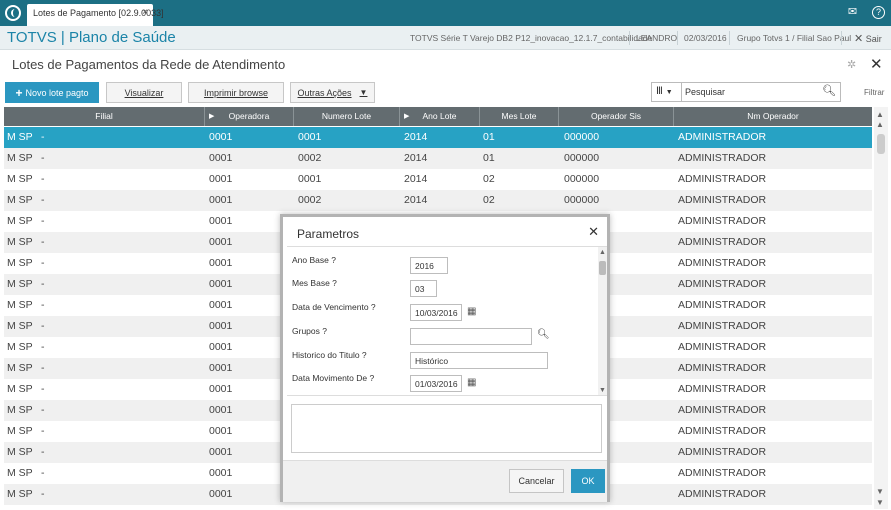 The width and height of the screenshot is (891, 510). I want to click on view-button: Visualizar, so click(144, 92).